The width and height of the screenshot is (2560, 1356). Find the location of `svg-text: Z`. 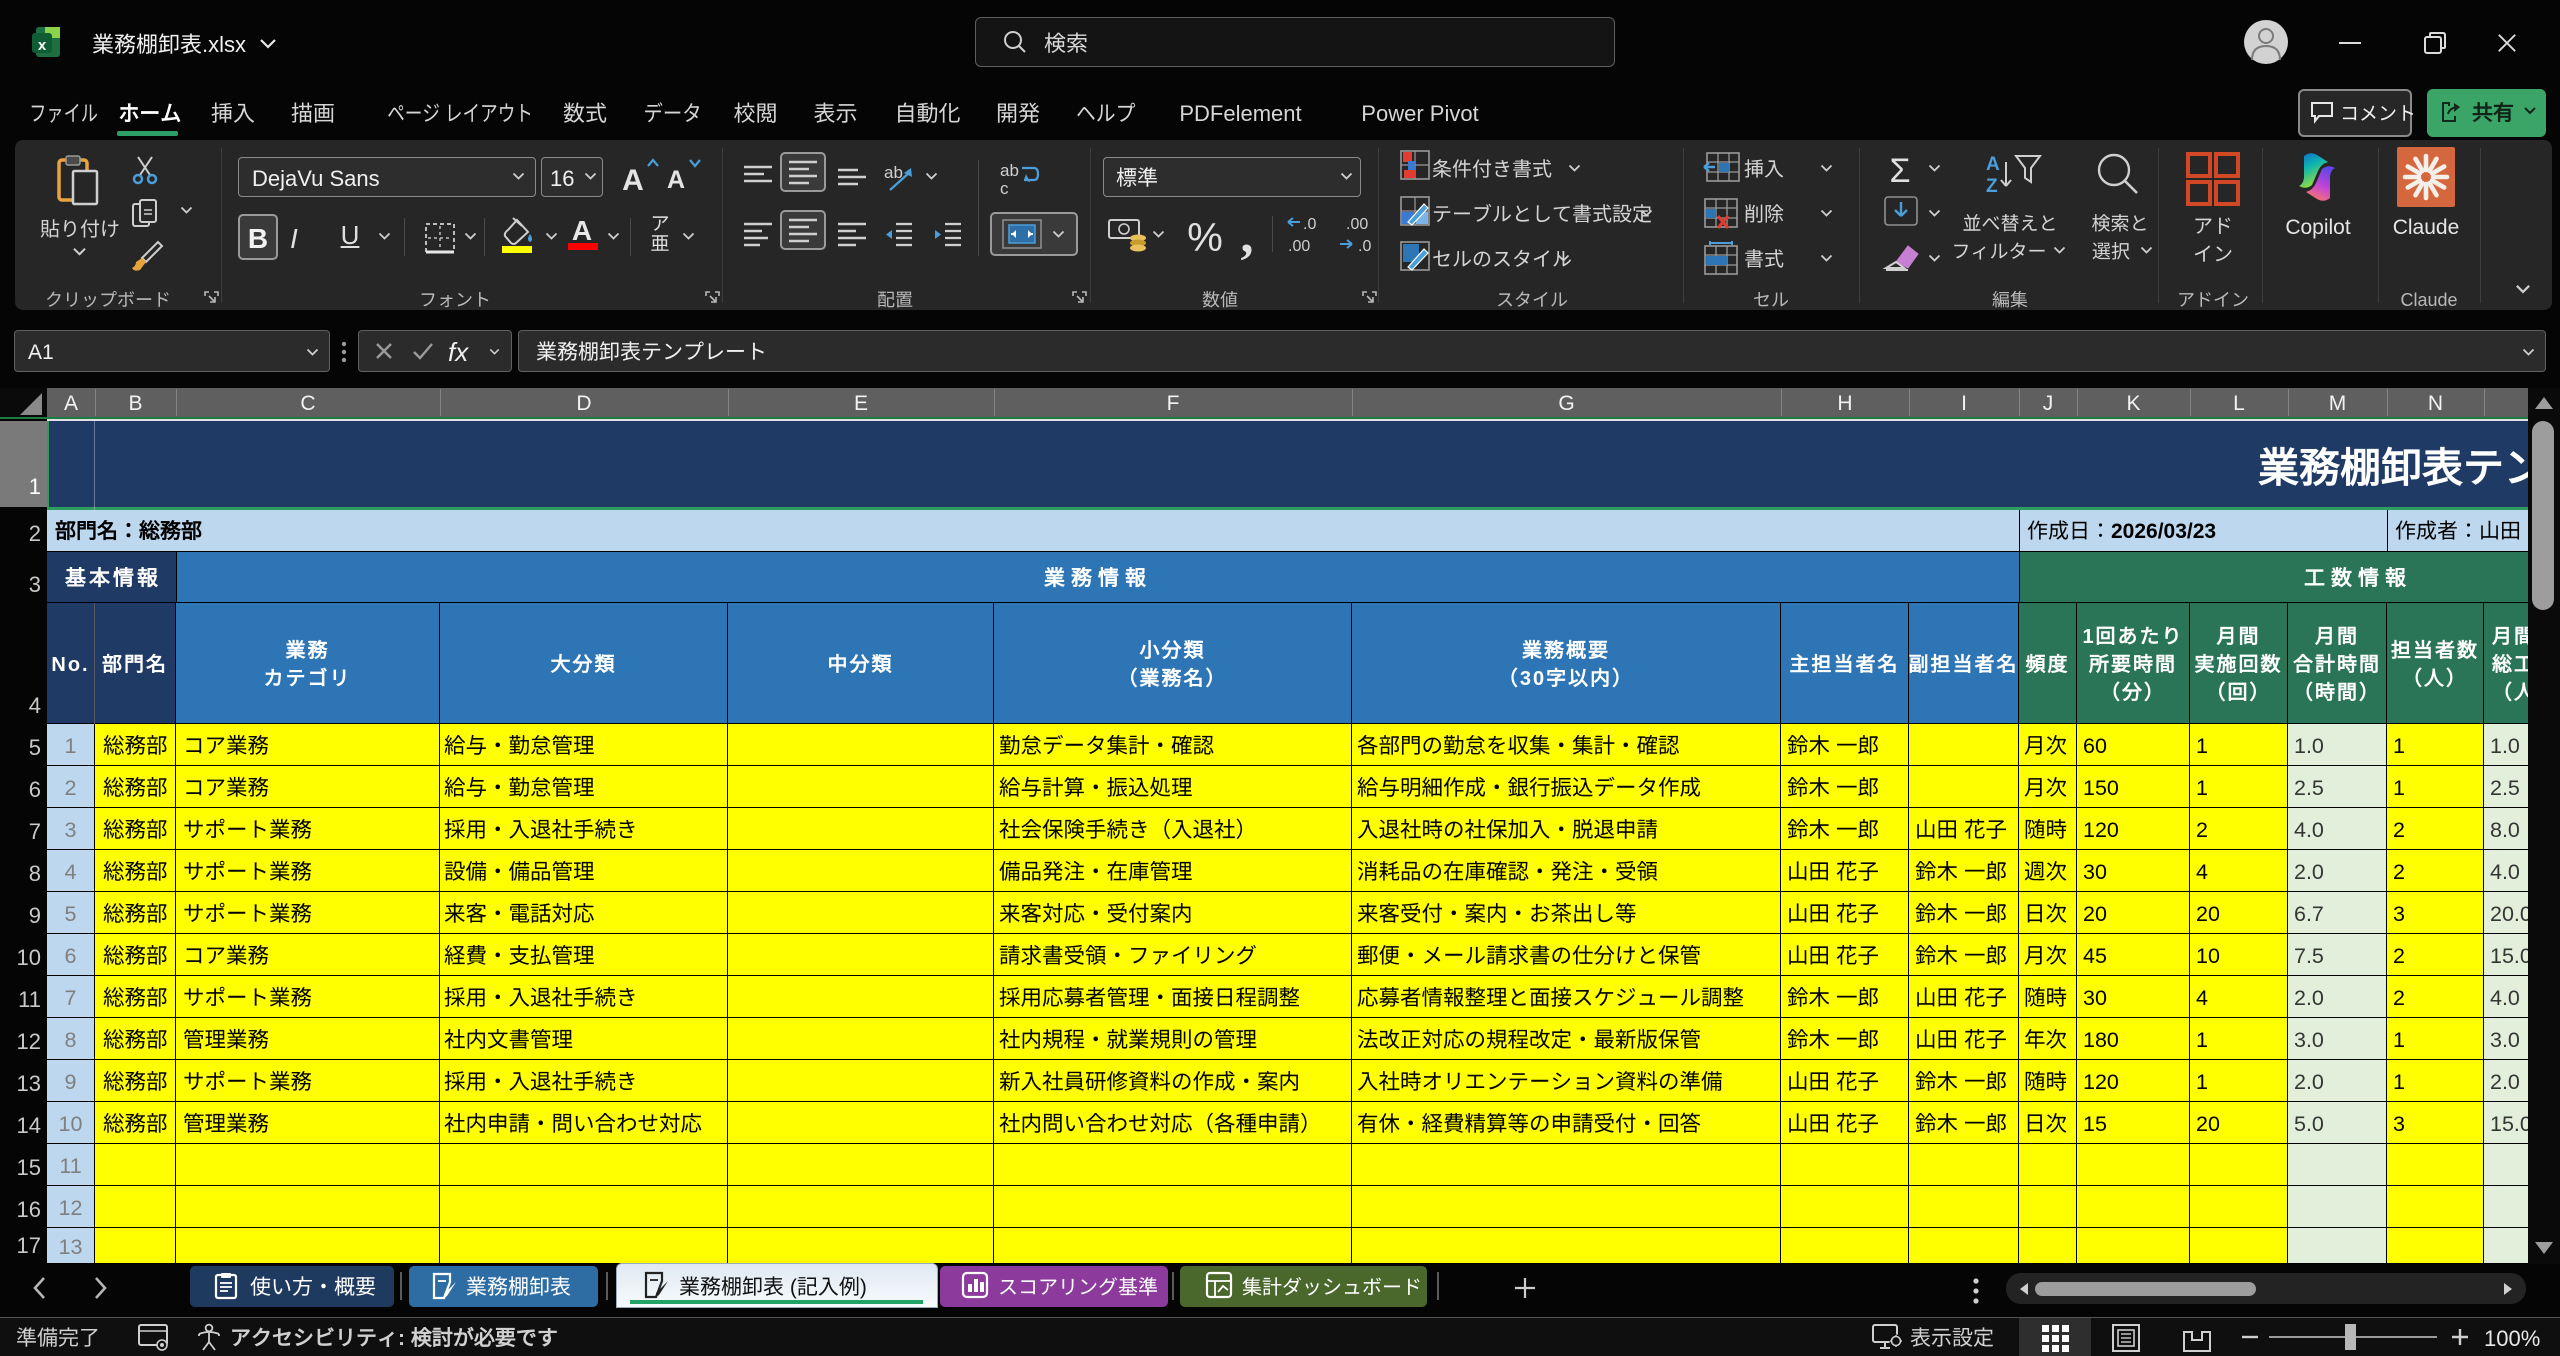

svg-text: Z is located at coordinates (1992, 186).